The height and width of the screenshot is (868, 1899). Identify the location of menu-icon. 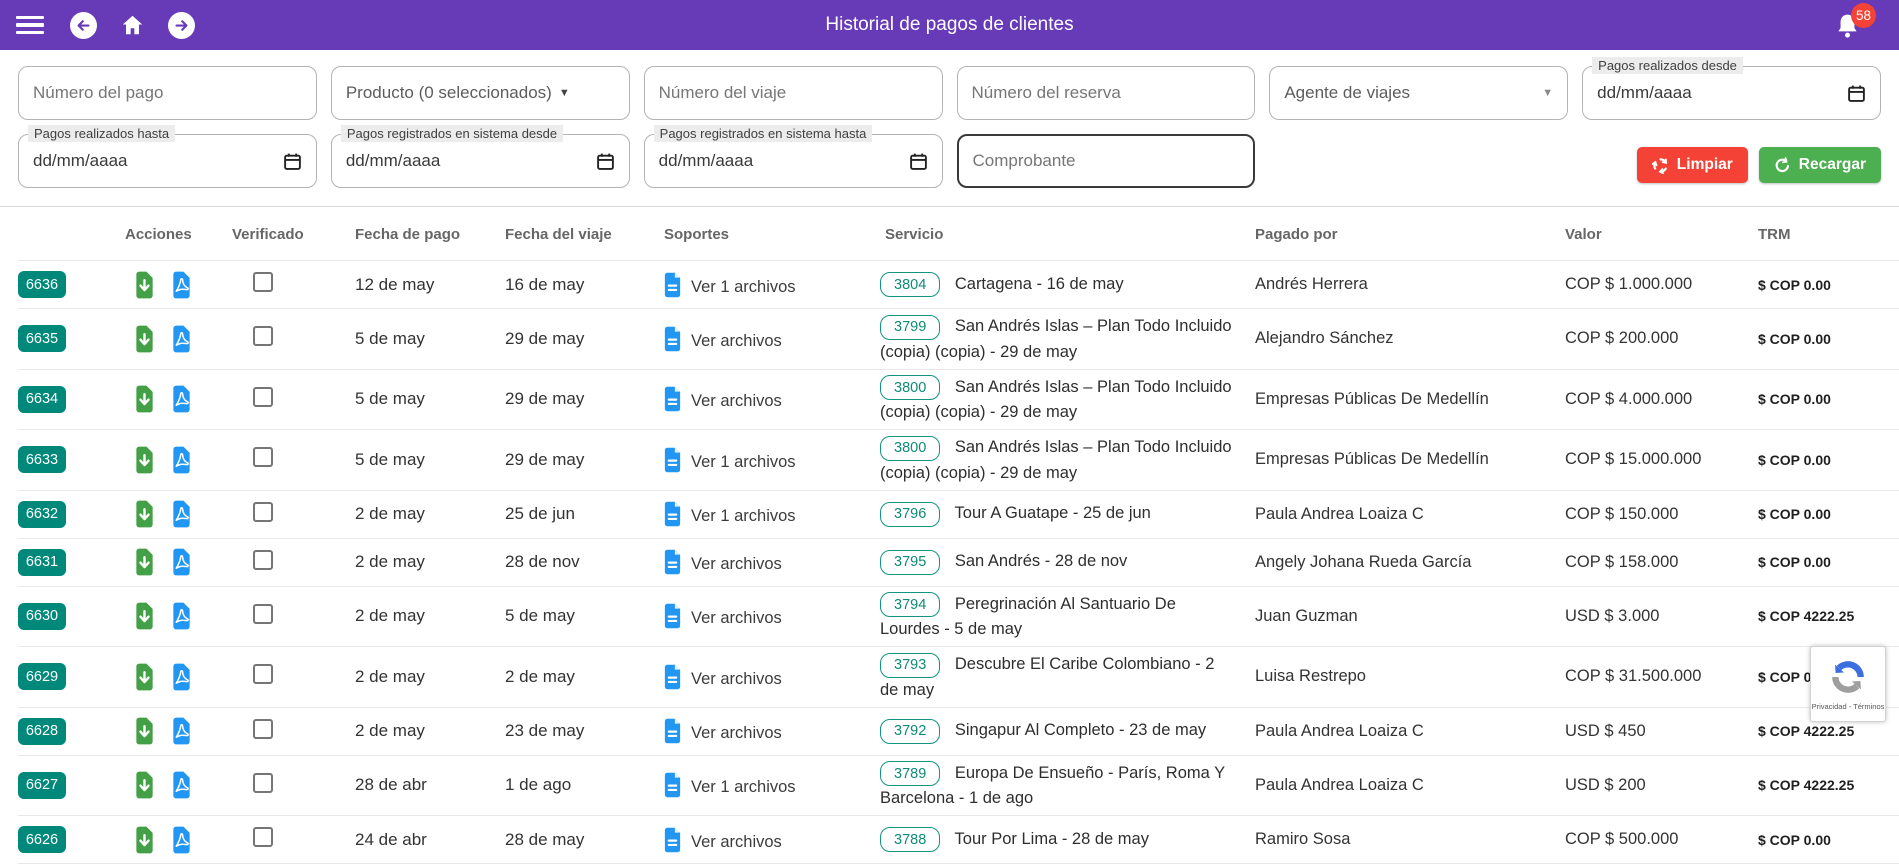
(30, 25).